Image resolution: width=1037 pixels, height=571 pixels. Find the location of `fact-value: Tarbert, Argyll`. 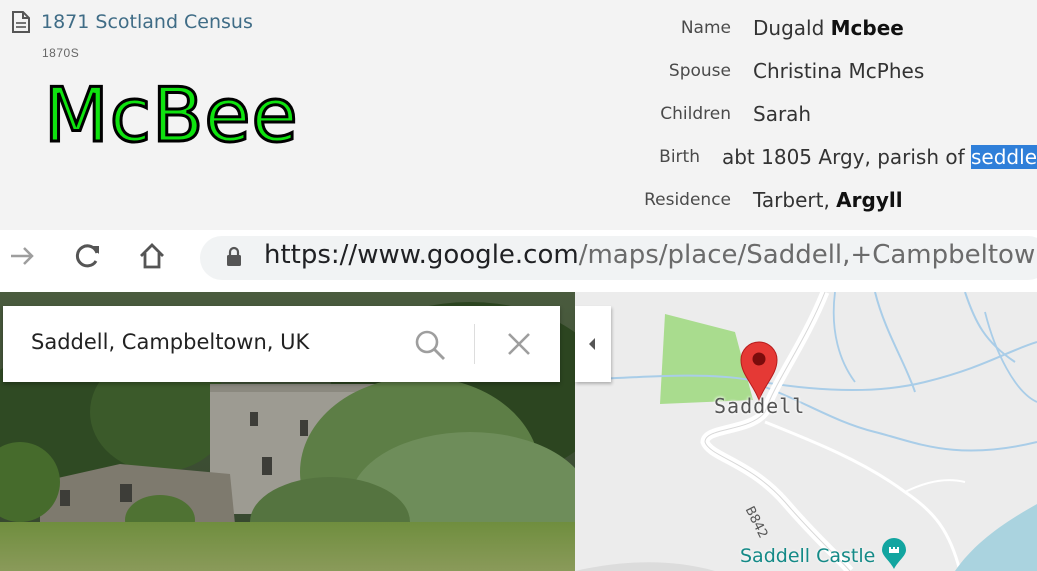

fact-value: Tarbert, Argyll is located at coordinates (828, 200).